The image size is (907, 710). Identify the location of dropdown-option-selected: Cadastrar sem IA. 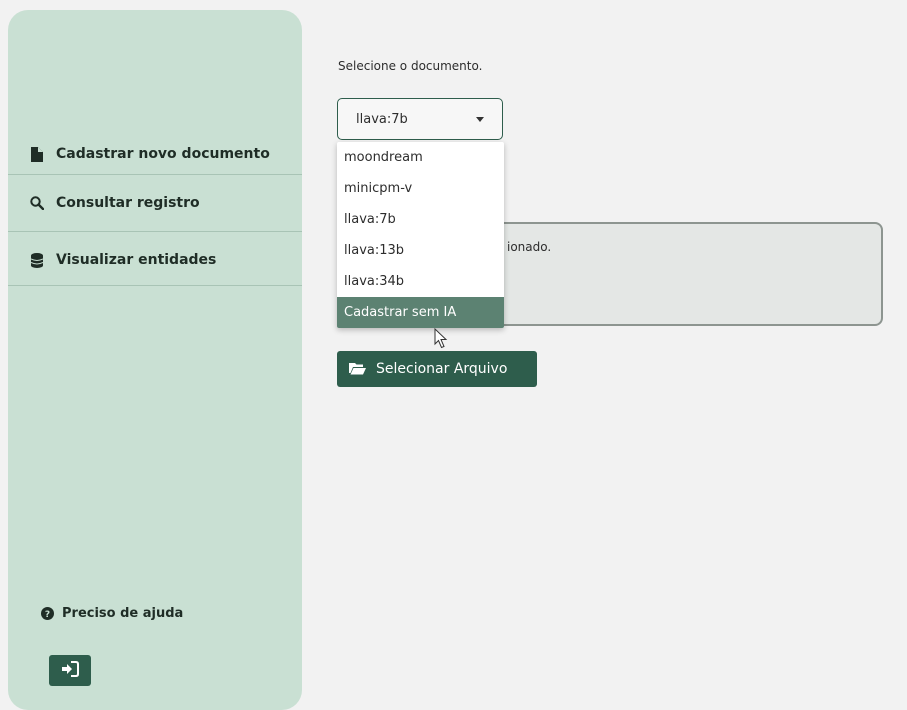
(420, 312).